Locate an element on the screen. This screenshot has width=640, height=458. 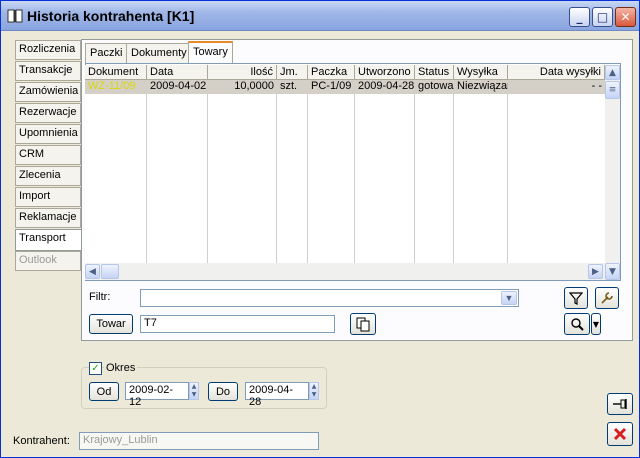
pin-icon is located at coordinates (620, 404).